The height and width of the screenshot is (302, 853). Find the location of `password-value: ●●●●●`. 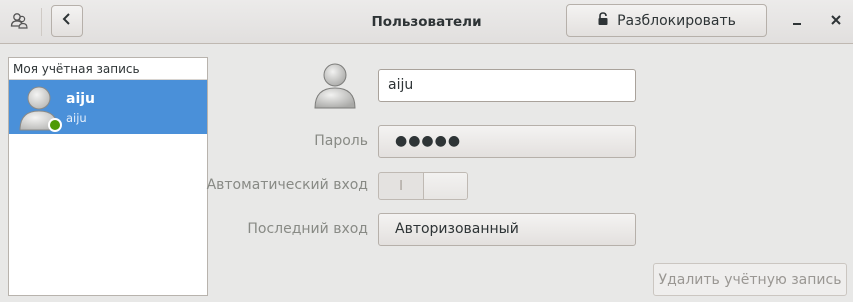

password-value: ●●●●● is located at coordinates (428, 141).